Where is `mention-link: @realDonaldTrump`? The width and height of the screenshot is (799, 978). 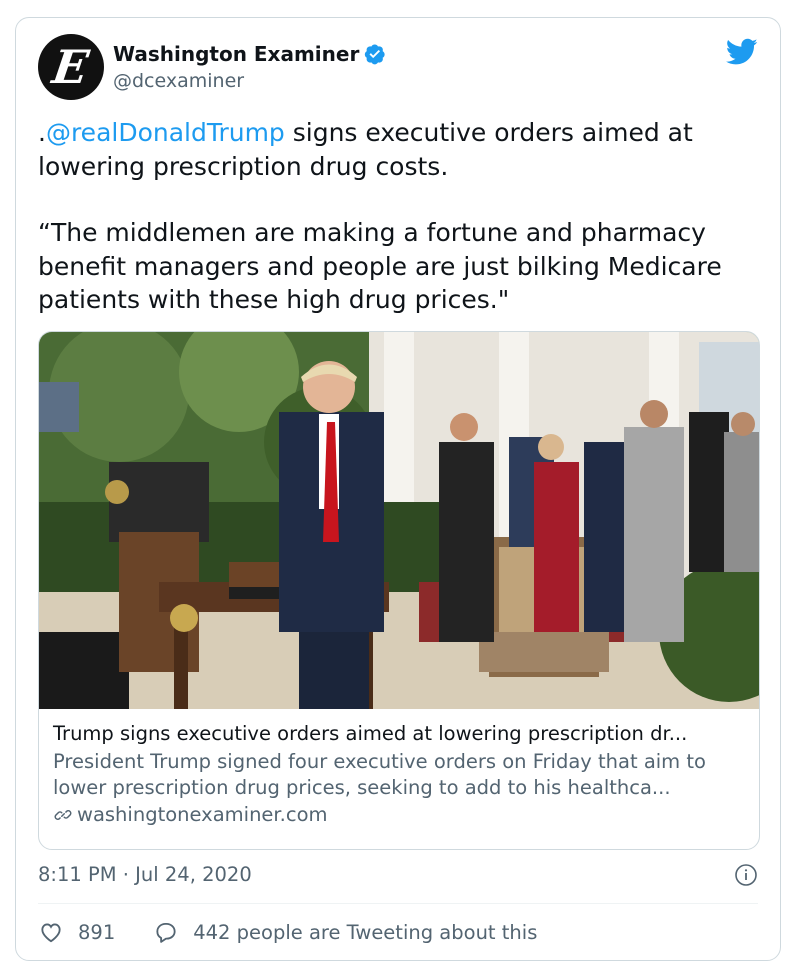
mention-link: @realDonaldTrump is located at coordinates (165, 132).